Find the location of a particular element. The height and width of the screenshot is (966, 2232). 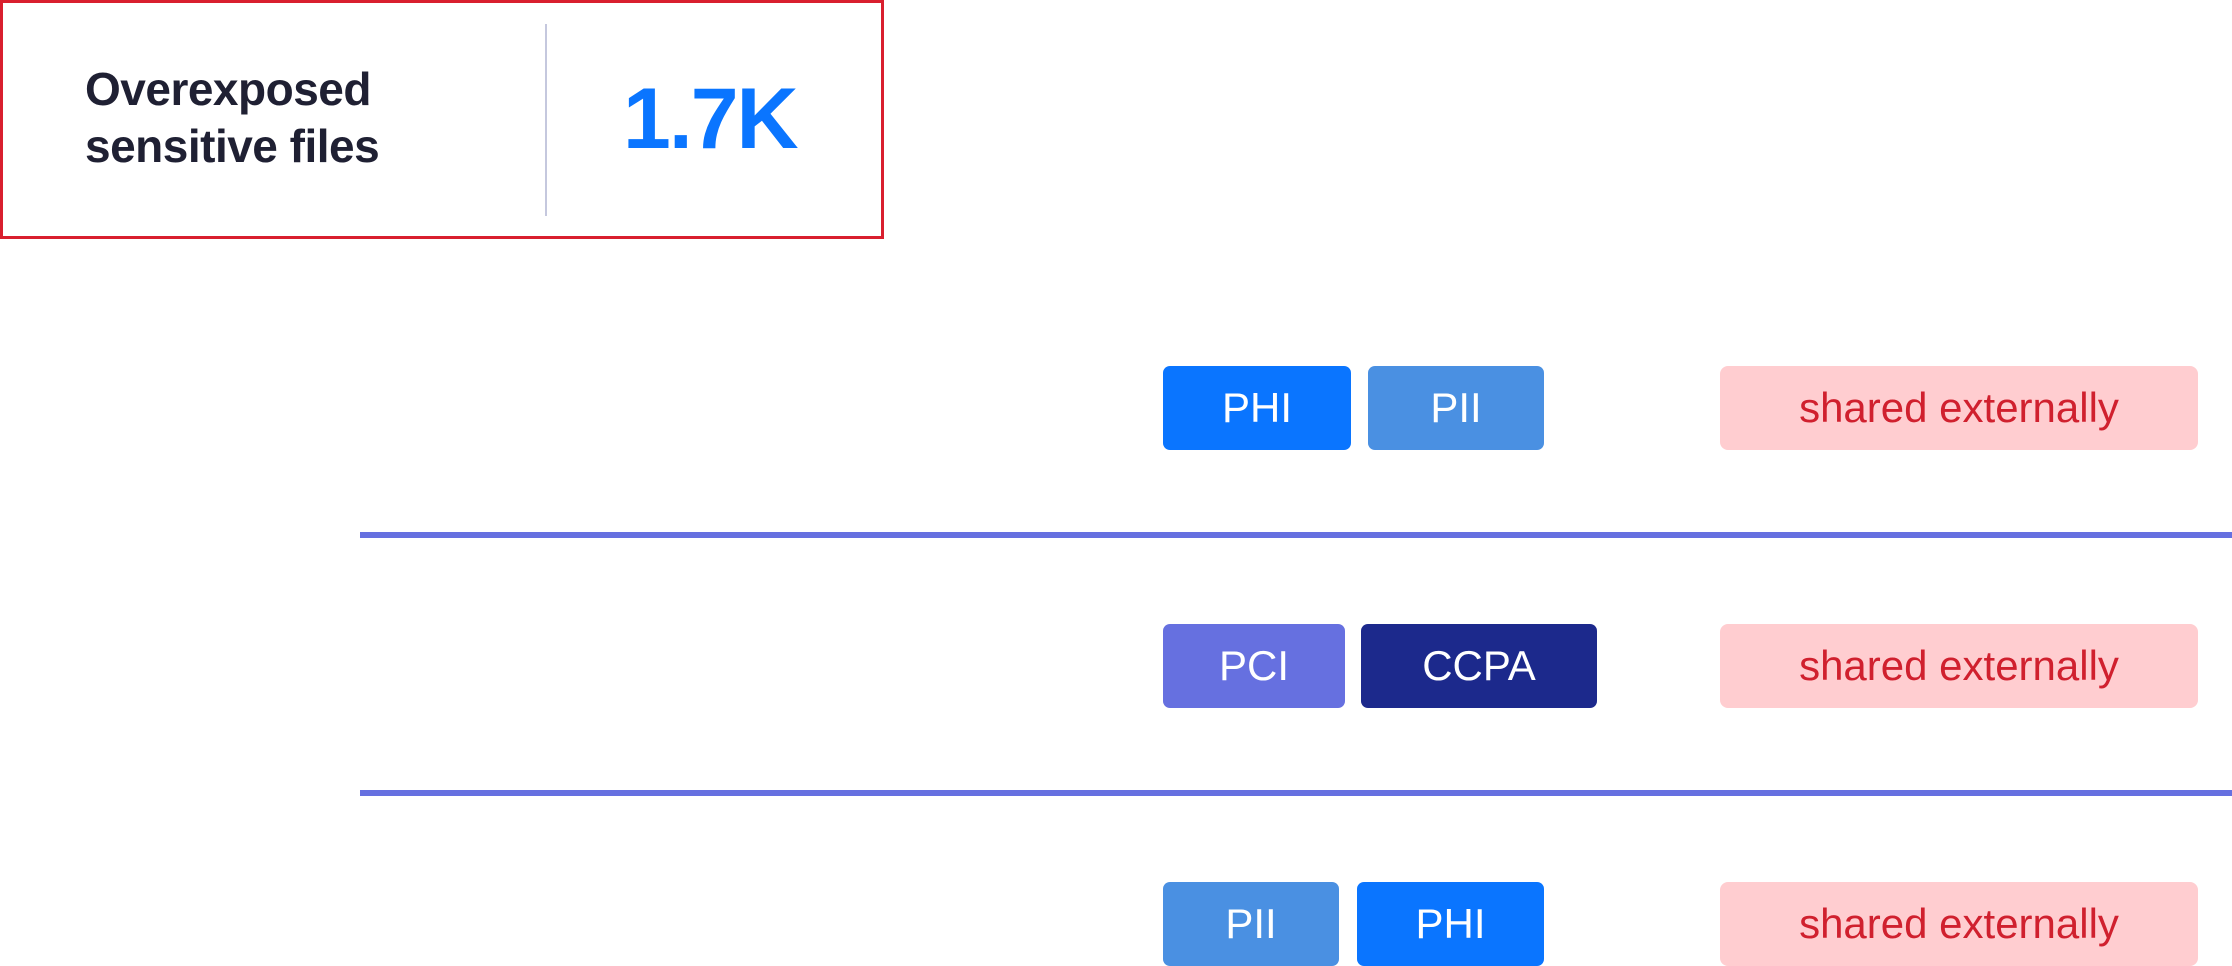

card-title: Overexposed sensitive files is located at coordinates (295, 118).